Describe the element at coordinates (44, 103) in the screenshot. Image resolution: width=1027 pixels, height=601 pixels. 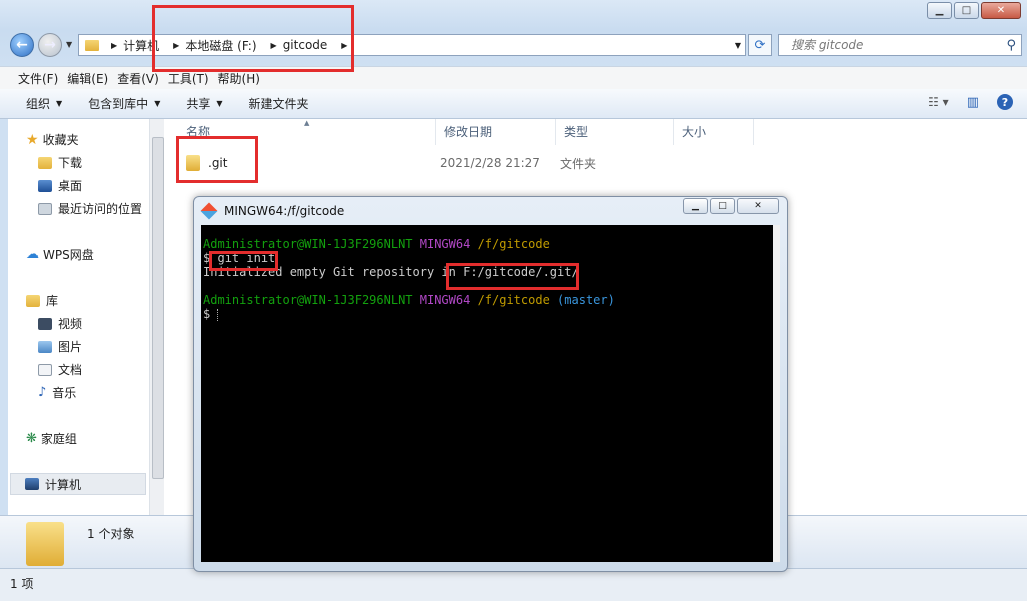
I see `organize-button: 组织 ▼` at that location.